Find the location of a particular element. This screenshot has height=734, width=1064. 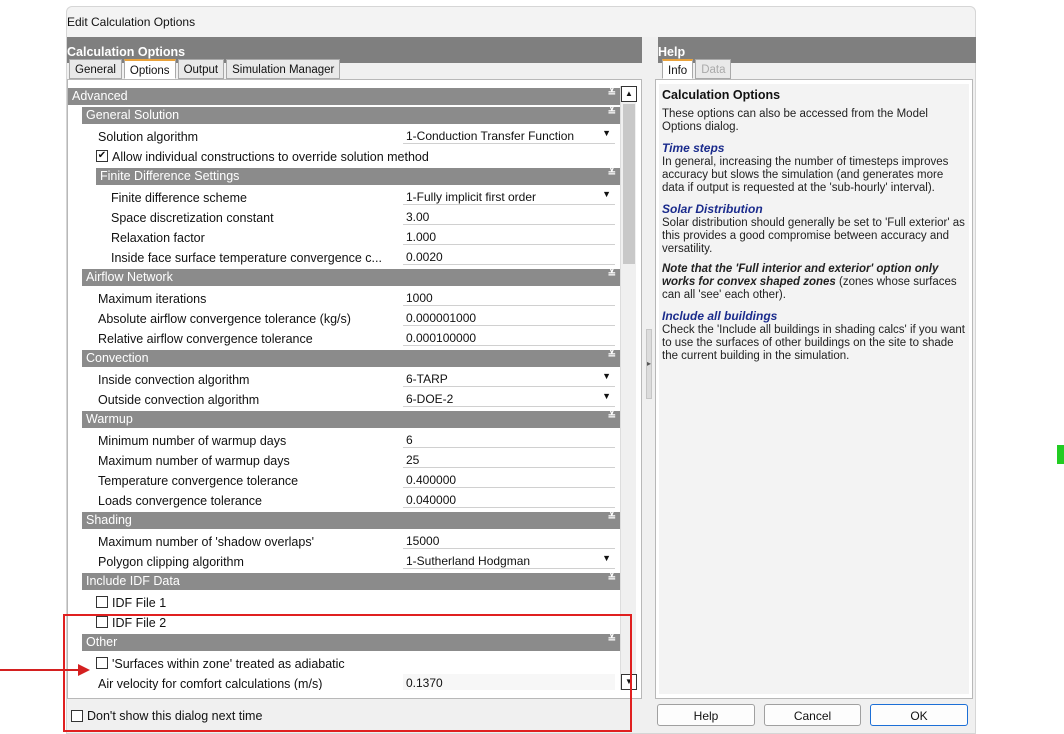

rel-airflow-input: 0.000100000 is located at coordinates (509, 337).